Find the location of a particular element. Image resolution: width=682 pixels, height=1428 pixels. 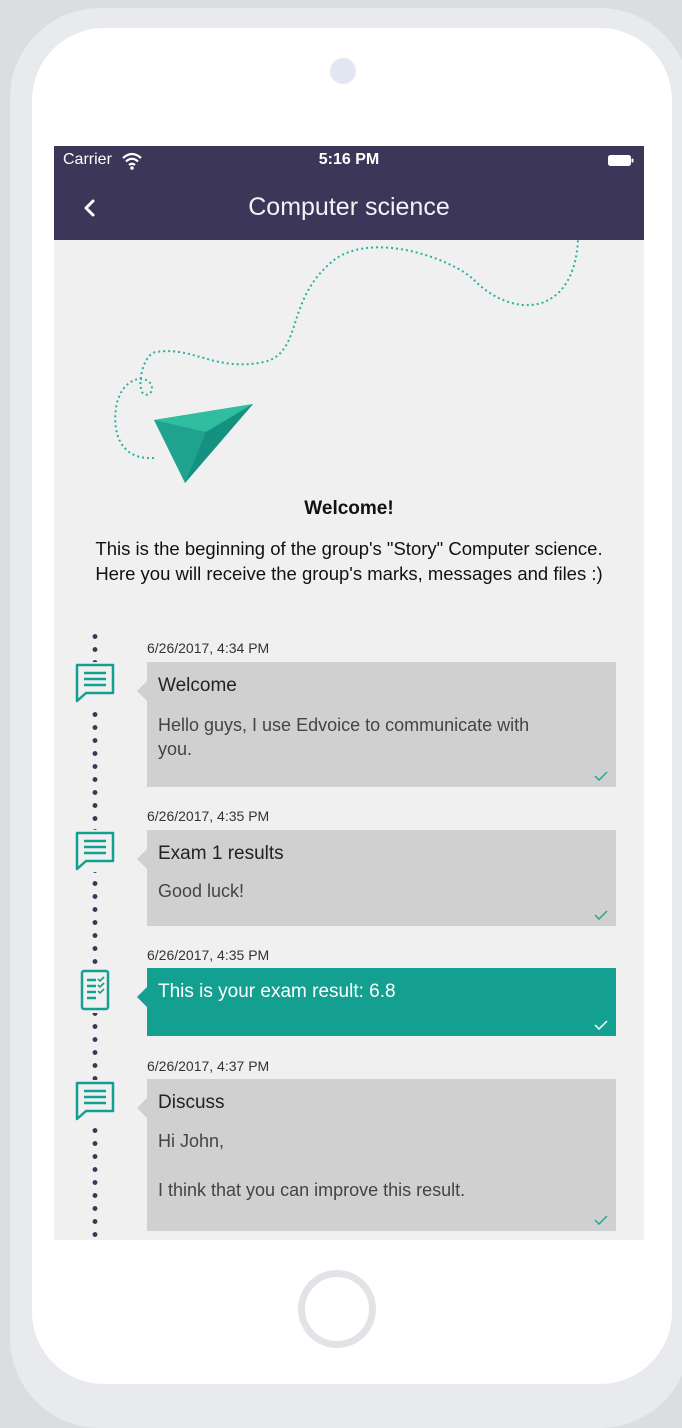

status-time: 5:16 PM is located at coordinates (349, 159).